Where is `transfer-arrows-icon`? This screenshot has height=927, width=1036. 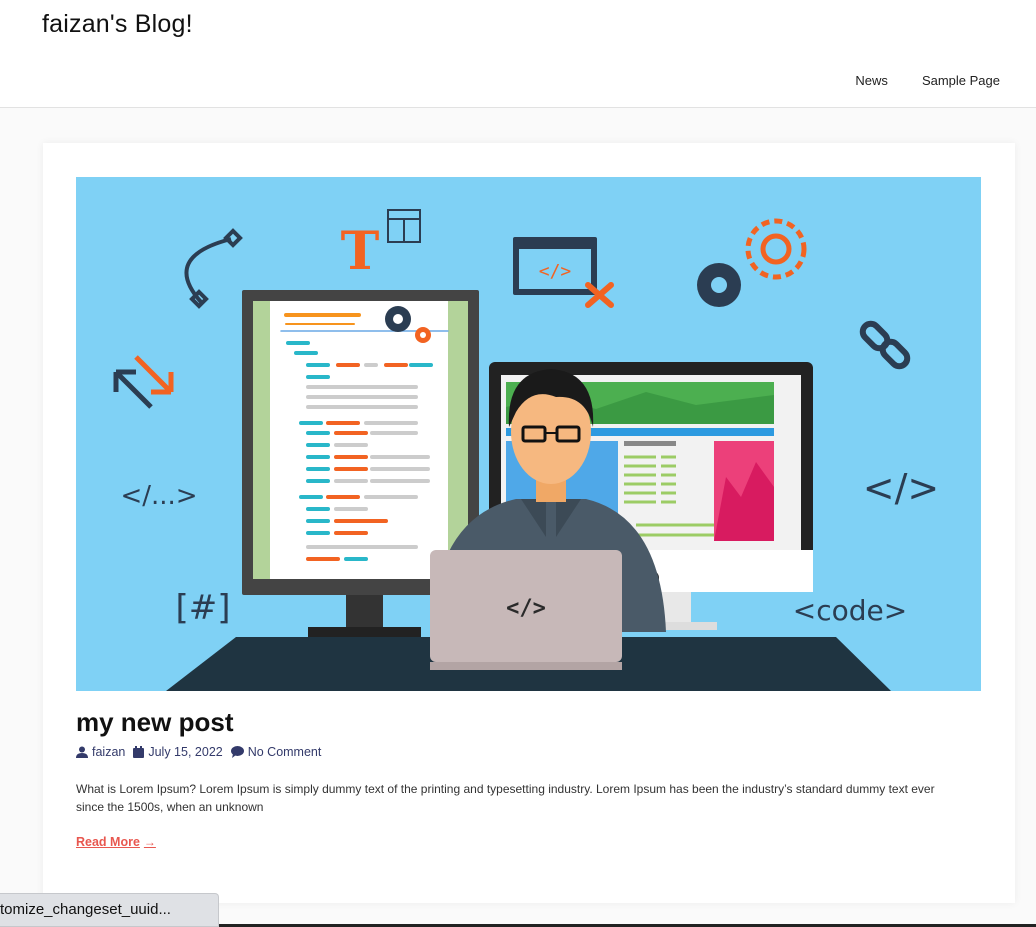
transfer-arrows-icon is located at coordinates (143, 382).